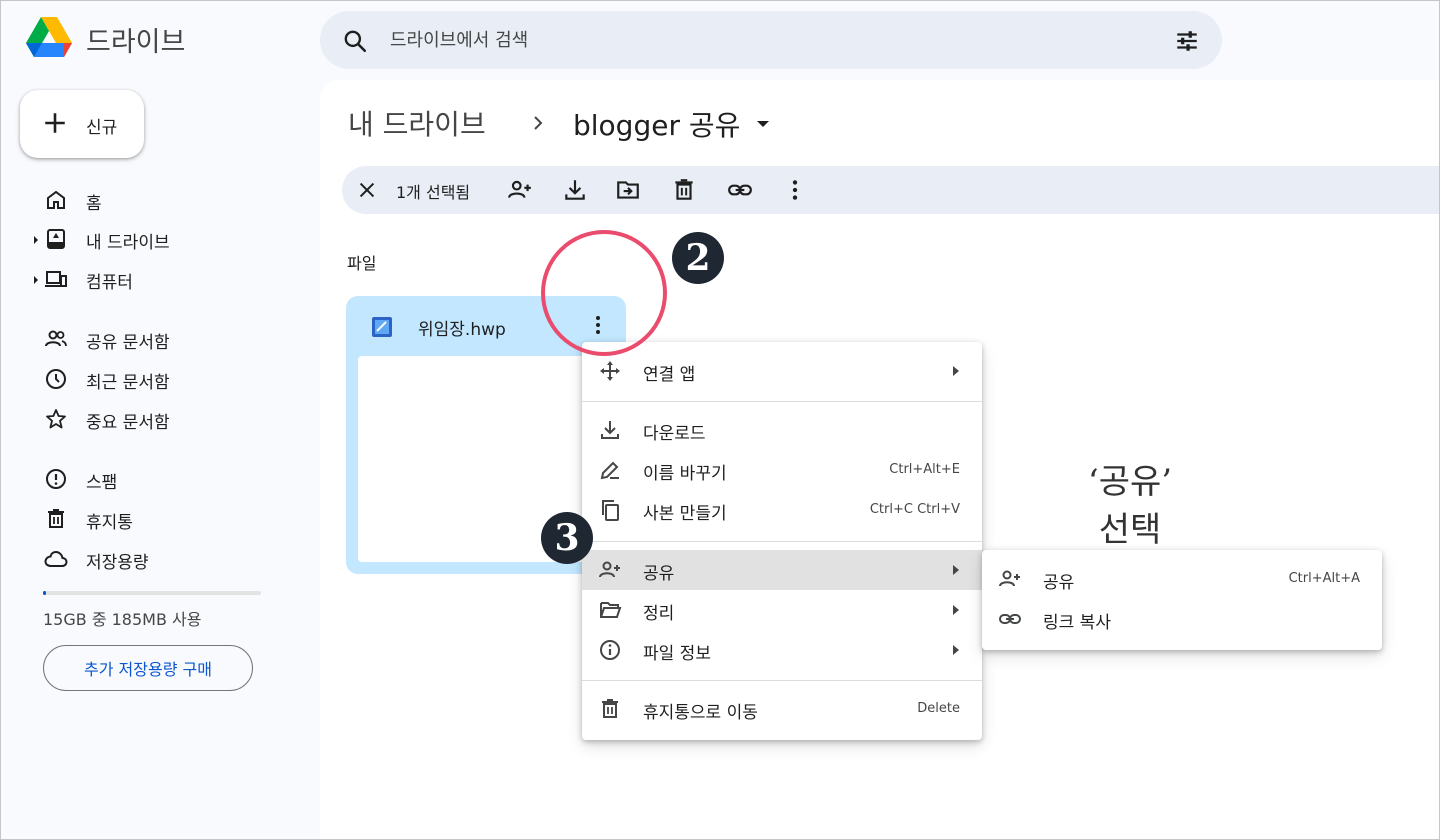 This screenshot has width=1440, height=840. I want to click on file-name: 위임장.hwp, so click(462, 330).